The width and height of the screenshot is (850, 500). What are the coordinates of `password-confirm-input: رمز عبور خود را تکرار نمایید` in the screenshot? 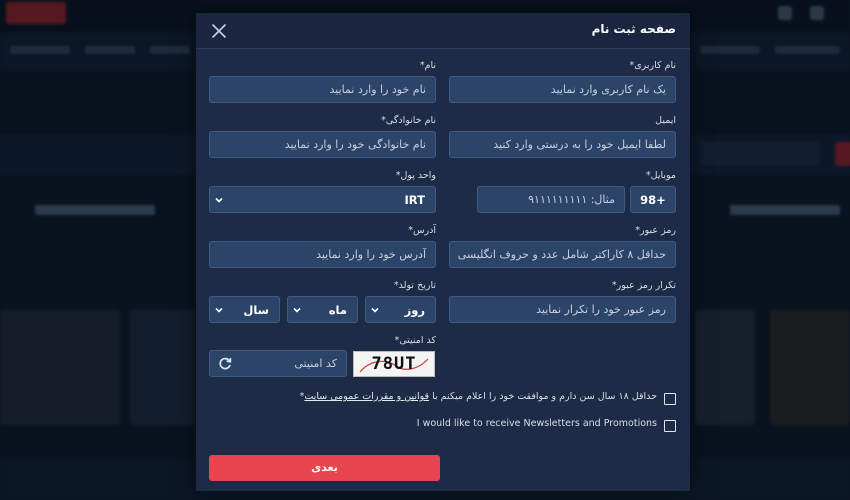 It's located at (562, 309).